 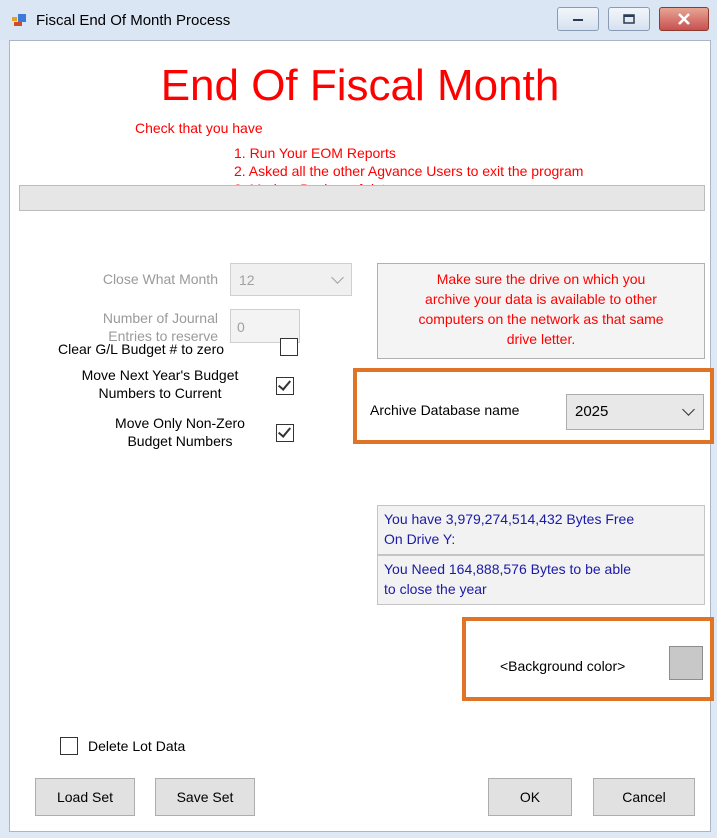 I want to click on background-color-swatch, so click(x=686, y=663).